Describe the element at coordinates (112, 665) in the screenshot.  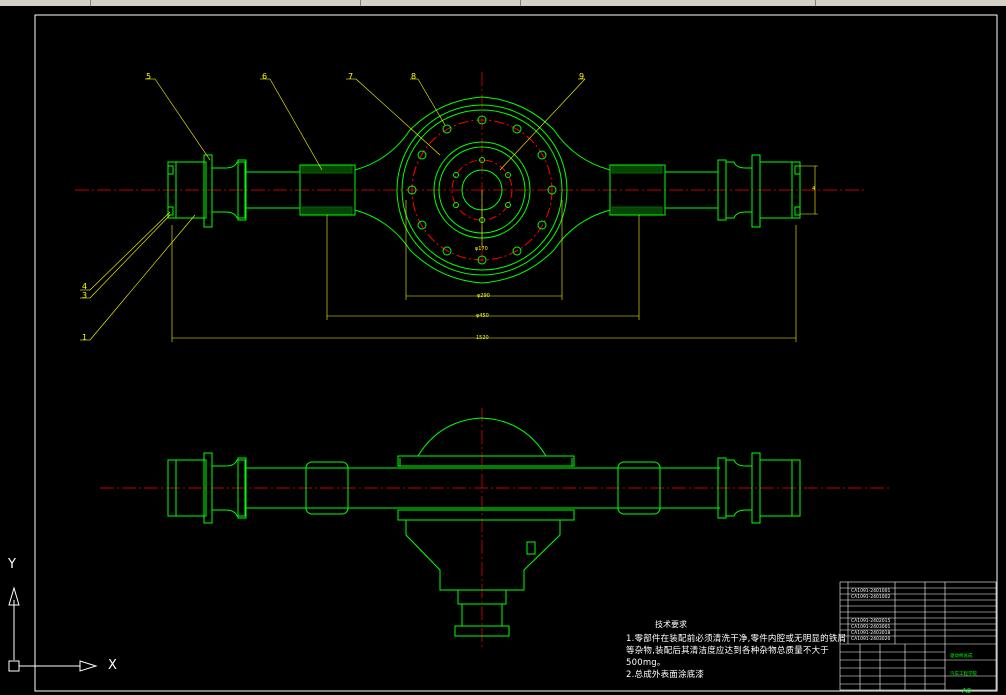
I see `ucs-x-label: X` at that location.